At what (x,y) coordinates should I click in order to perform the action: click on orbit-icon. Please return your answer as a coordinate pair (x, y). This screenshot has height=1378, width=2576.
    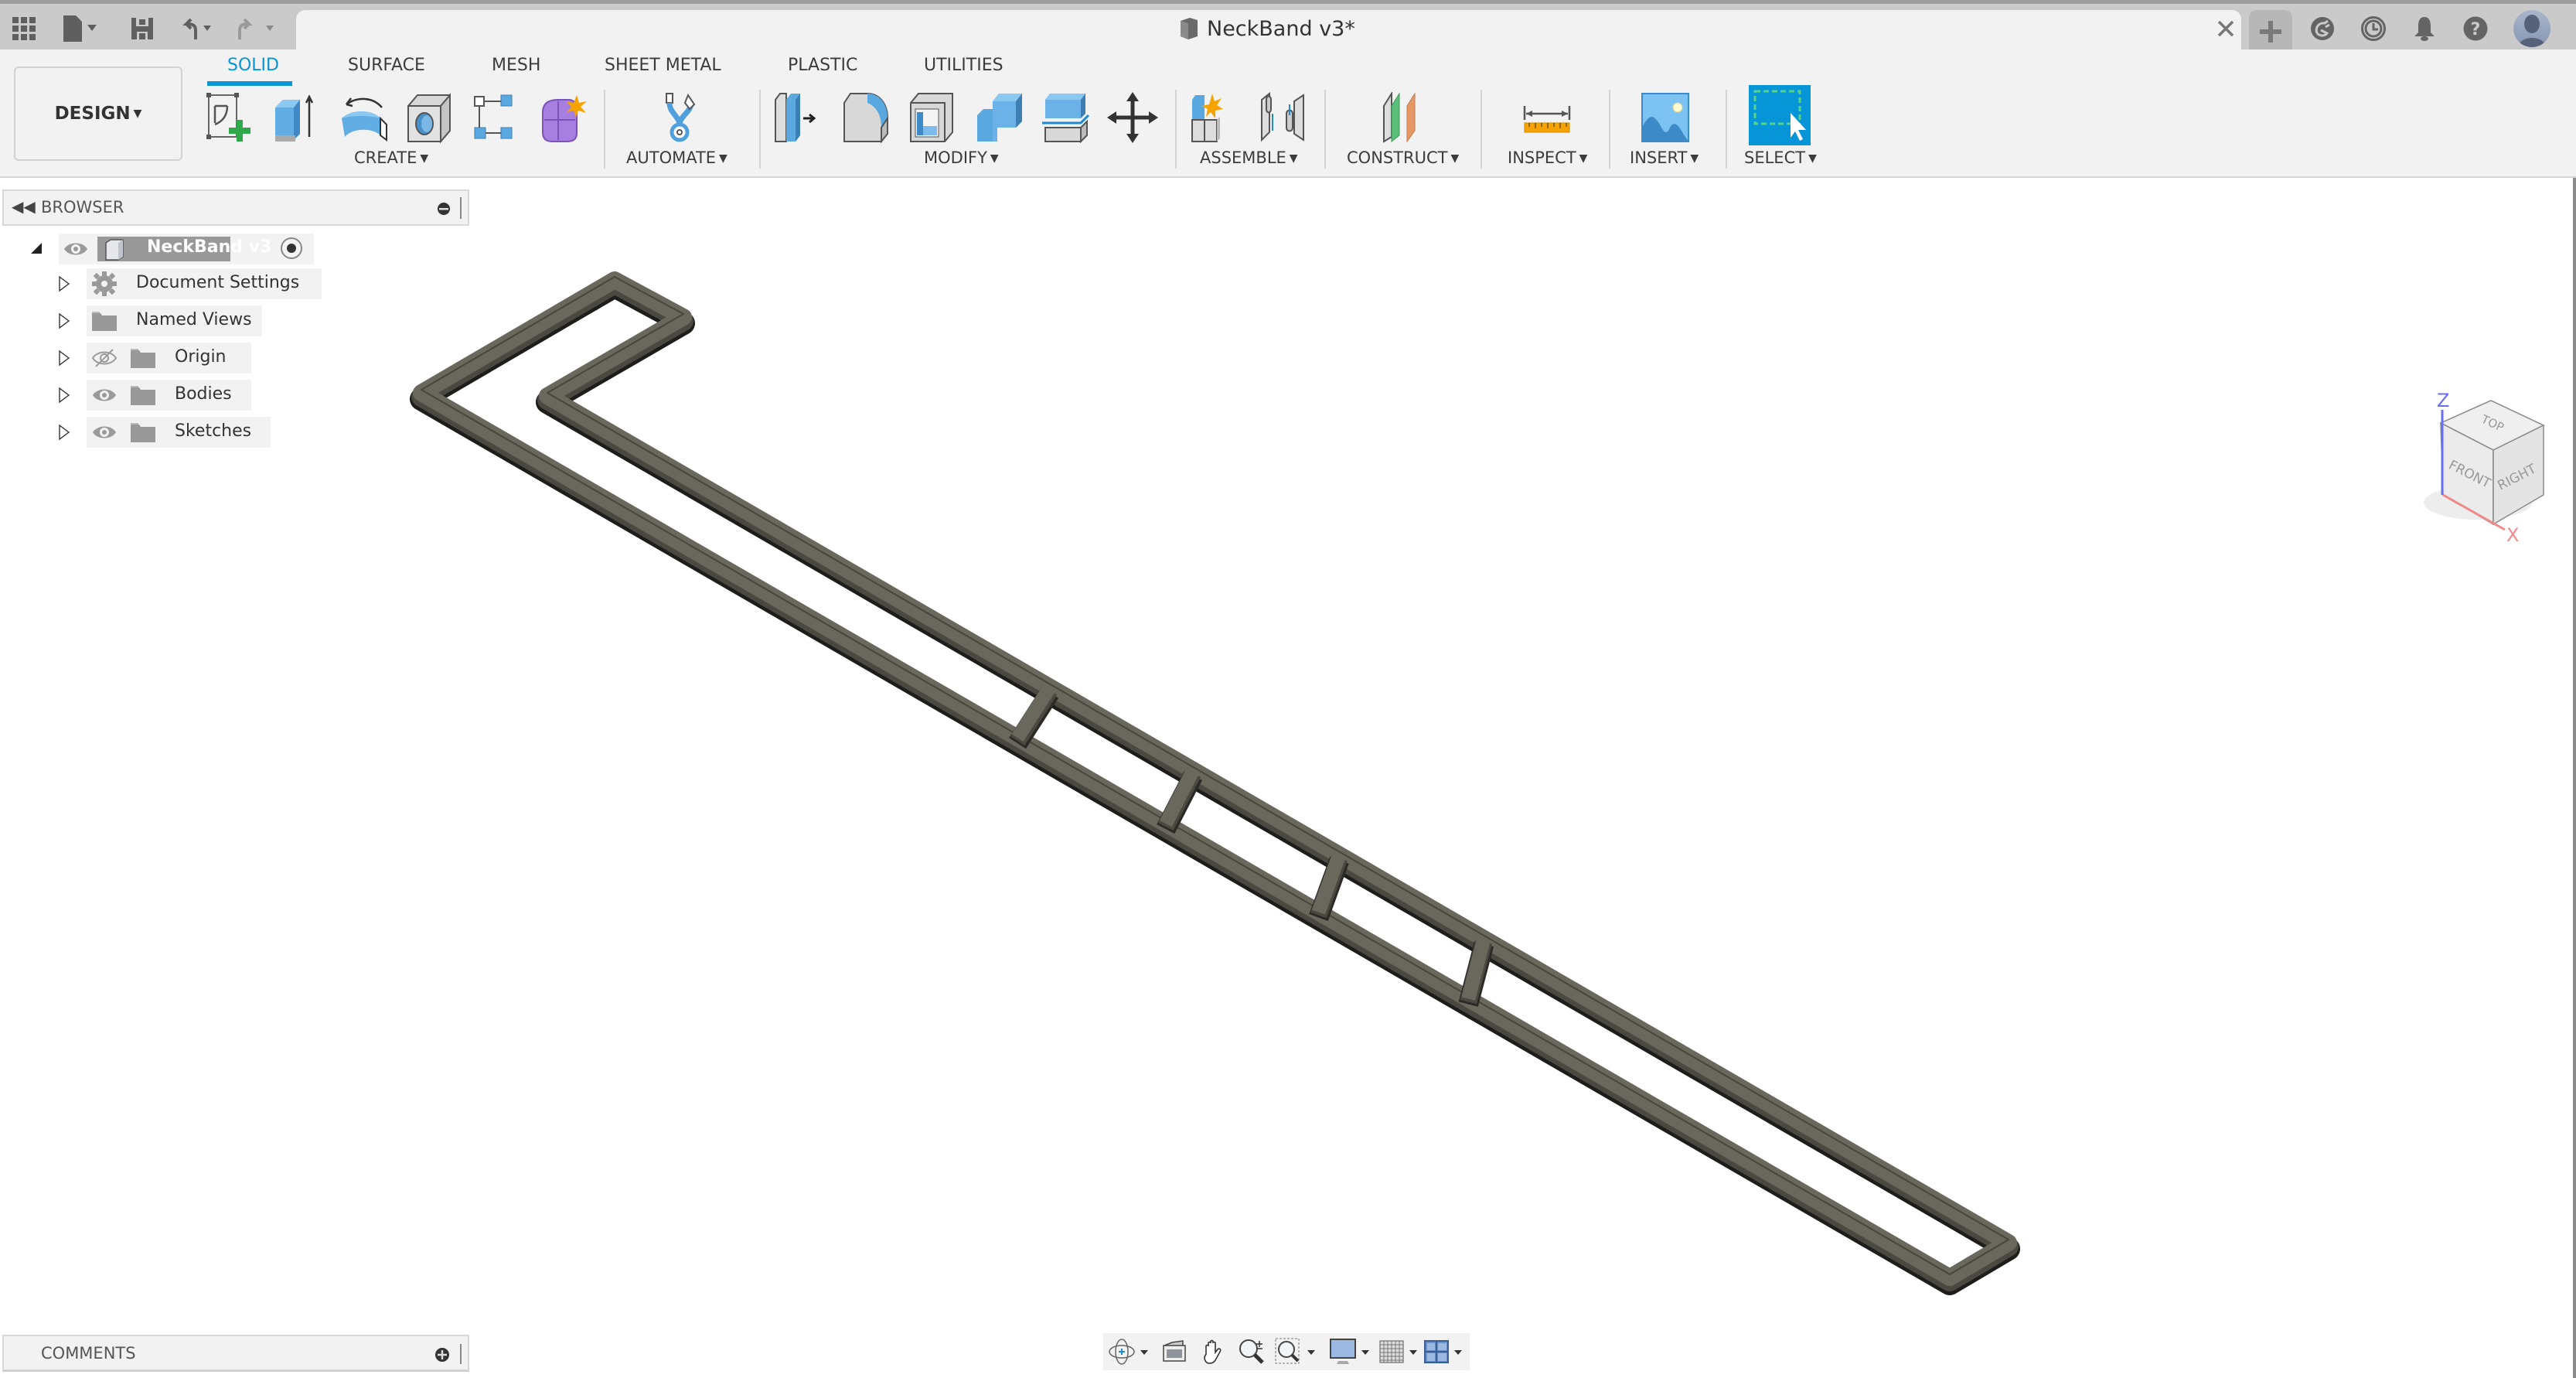
    Looking at the image, I should click on (1131, 1351).